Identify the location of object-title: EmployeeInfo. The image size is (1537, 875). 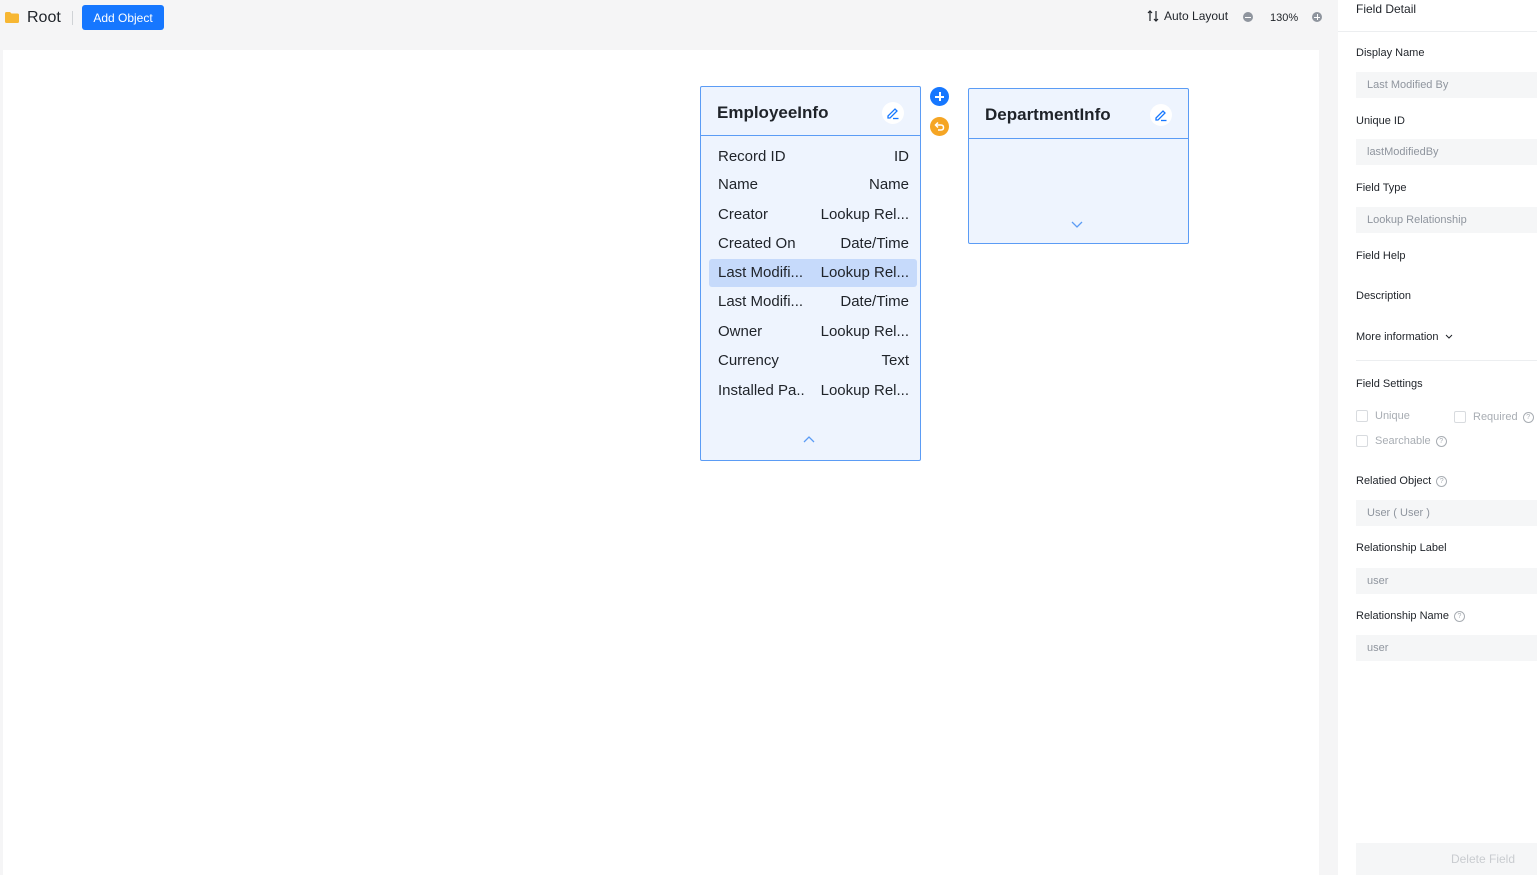
(773, 112).